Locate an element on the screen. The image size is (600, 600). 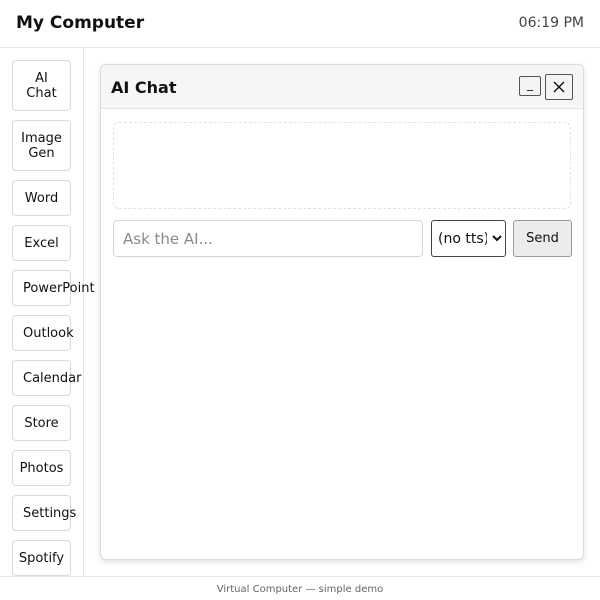
footer: Virtual Computer — simple demo is located at coordinates (300, 588).